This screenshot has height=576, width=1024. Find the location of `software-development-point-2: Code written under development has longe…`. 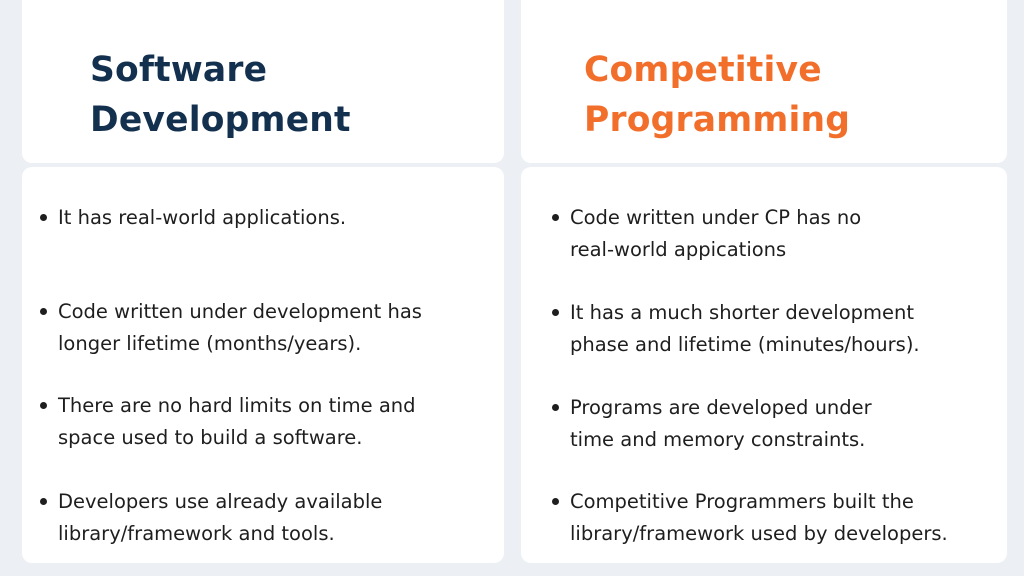

software-development-point-2: Code written under development has longe… is located at coordinates (263, 328).